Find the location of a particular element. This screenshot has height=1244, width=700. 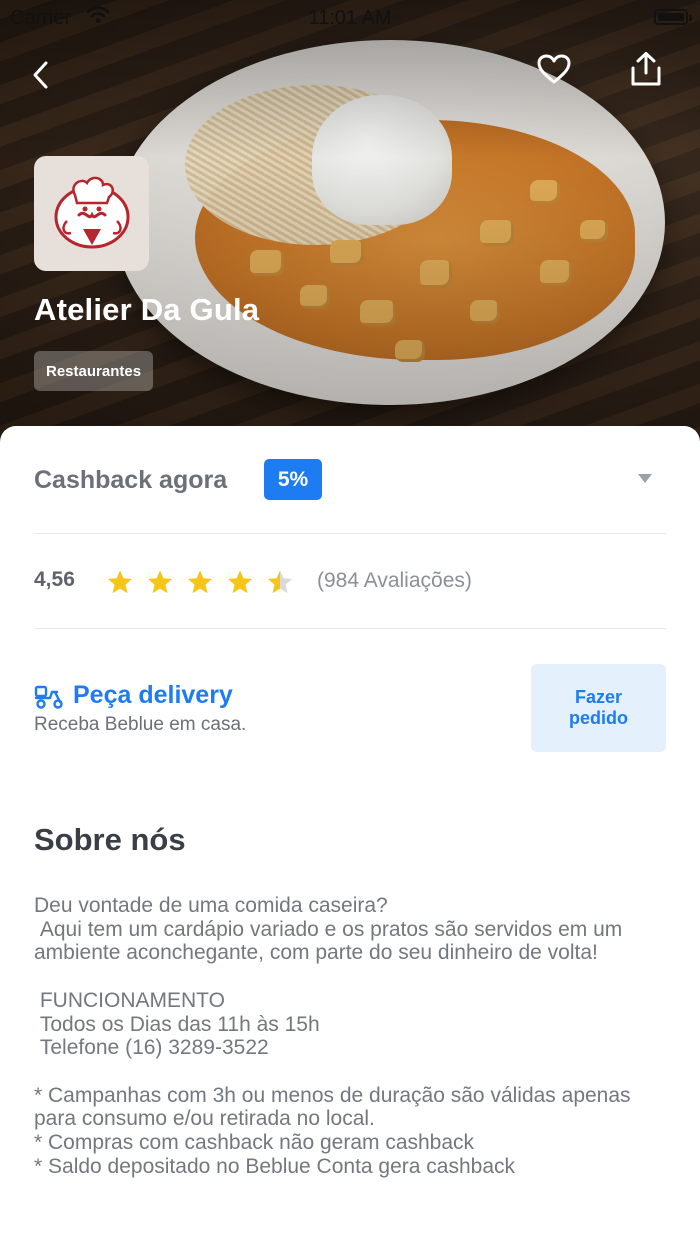

review-count: (984 Avaliações) is located at coordinates (394, 581).